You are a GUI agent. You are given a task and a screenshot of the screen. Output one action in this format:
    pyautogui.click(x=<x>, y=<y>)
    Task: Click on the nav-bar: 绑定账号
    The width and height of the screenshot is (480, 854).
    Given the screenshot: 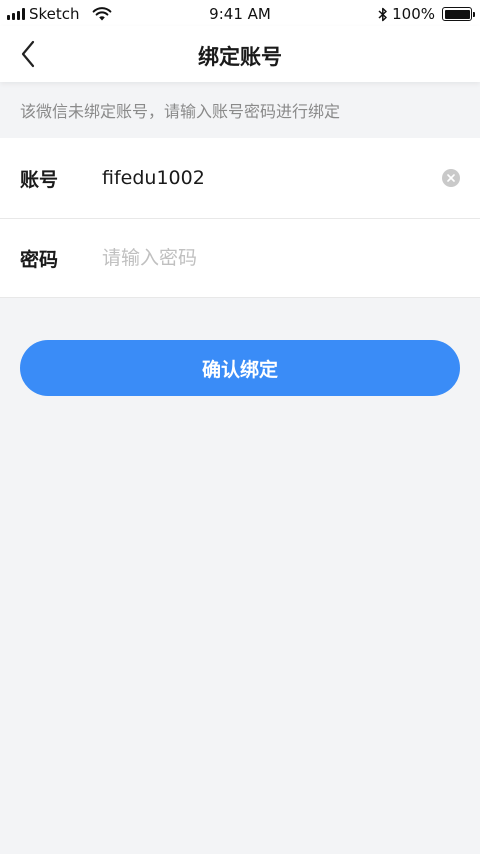 What is the action you would take?
    pyautogui.click(x=240, y=54)
    